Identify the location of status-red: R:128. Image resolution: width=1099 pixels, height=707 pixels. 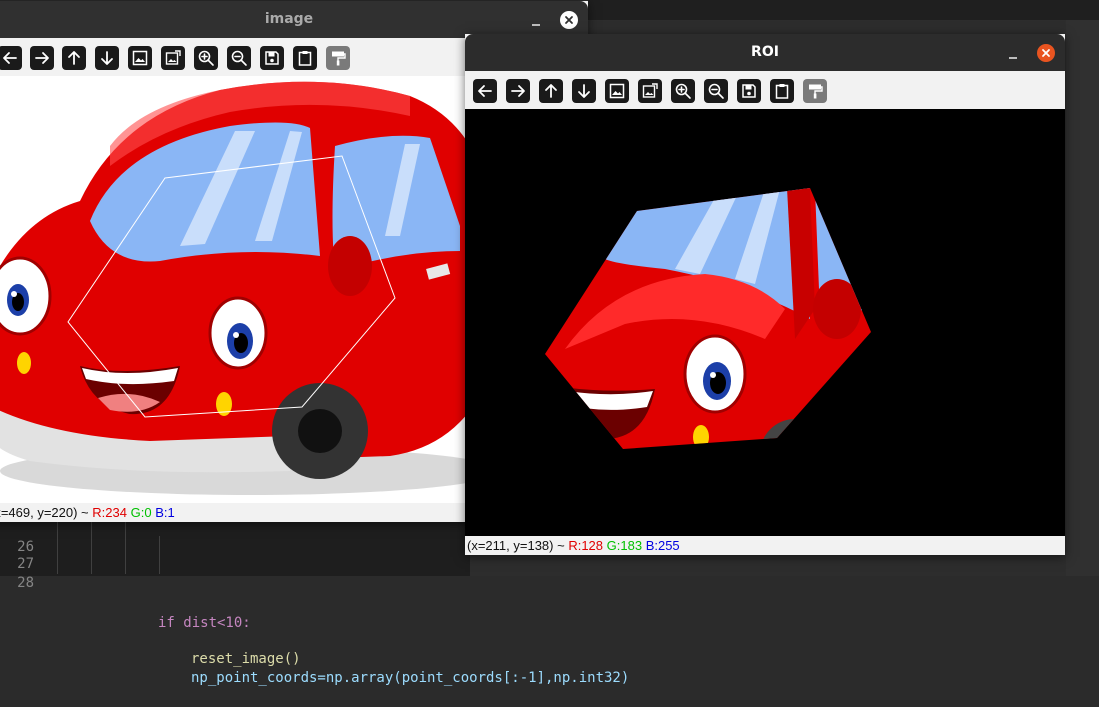
(586, 545).